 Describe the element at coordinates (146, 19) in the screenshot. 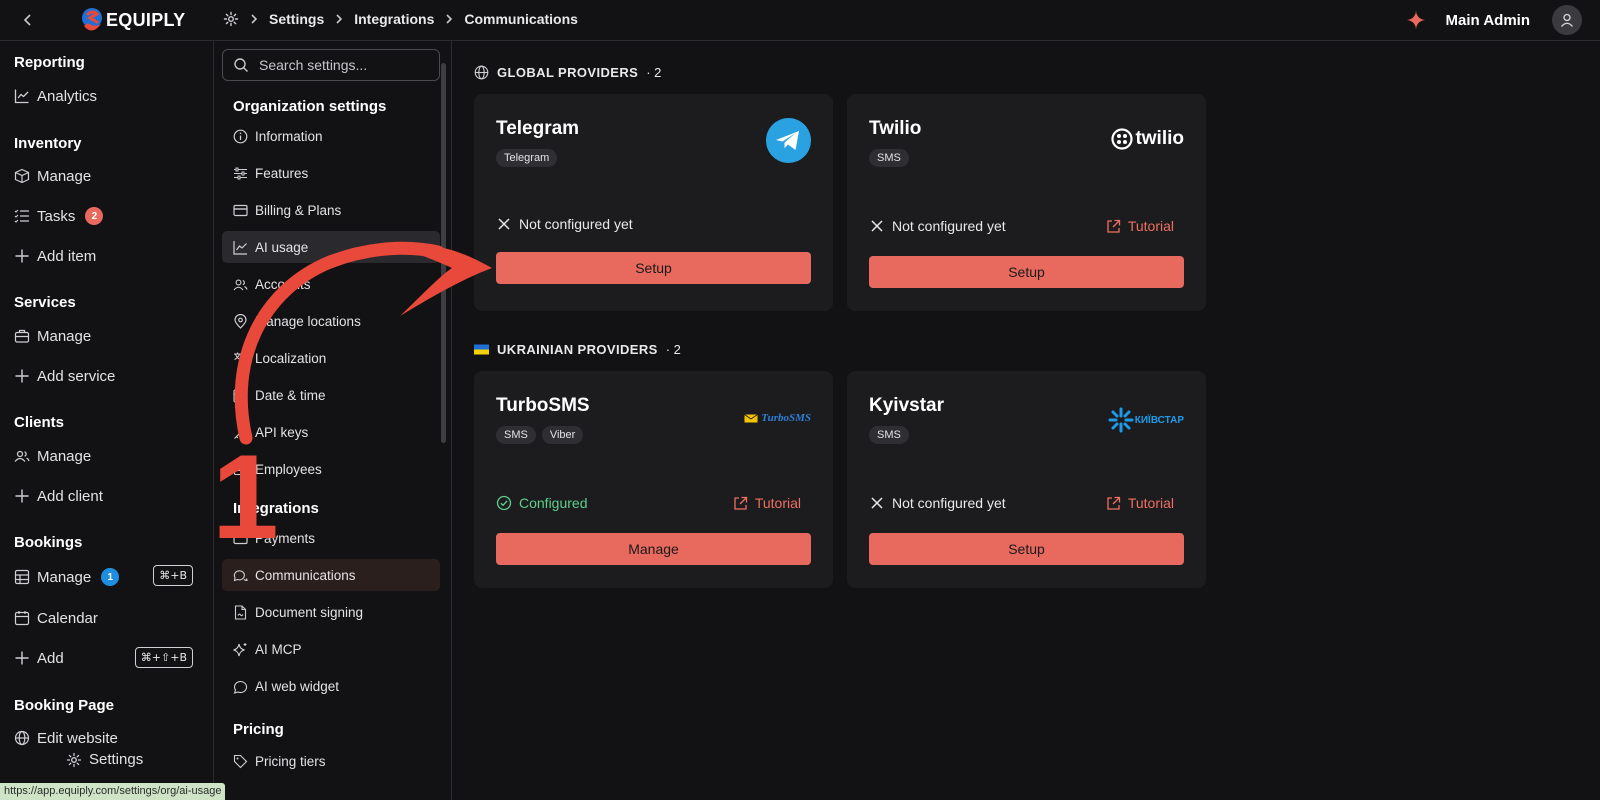

I see `logo-text: EQUIPLY` at that location.